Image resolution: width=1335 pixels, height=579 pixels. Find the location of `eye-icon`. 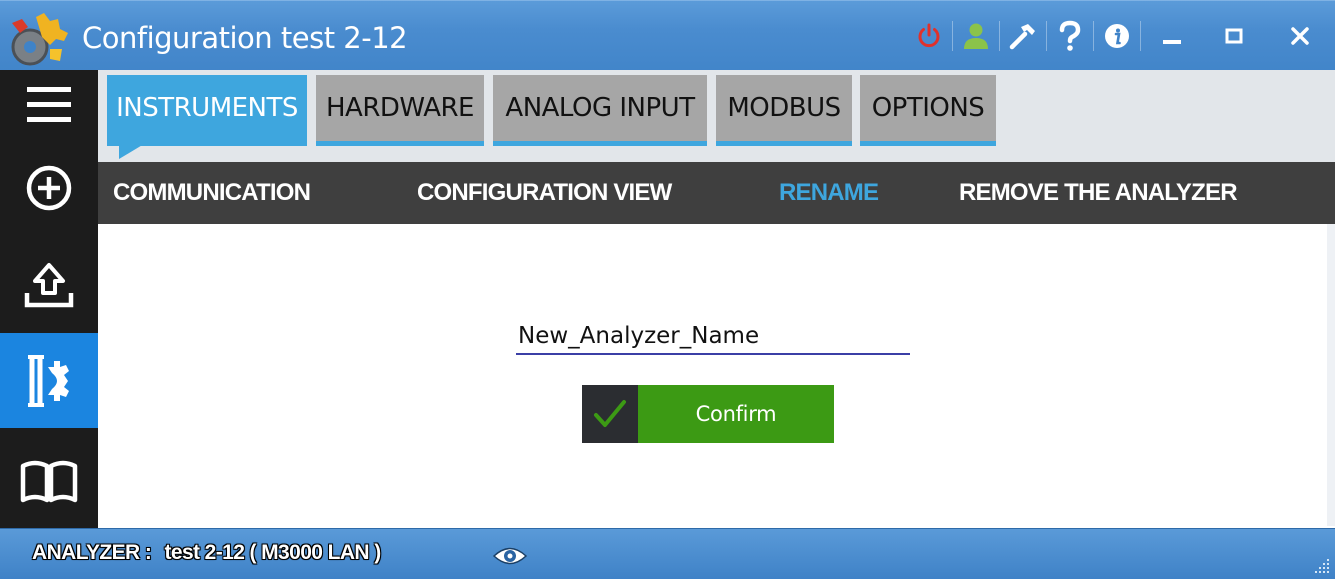

eye-icon is located at coordinates (510, 556).